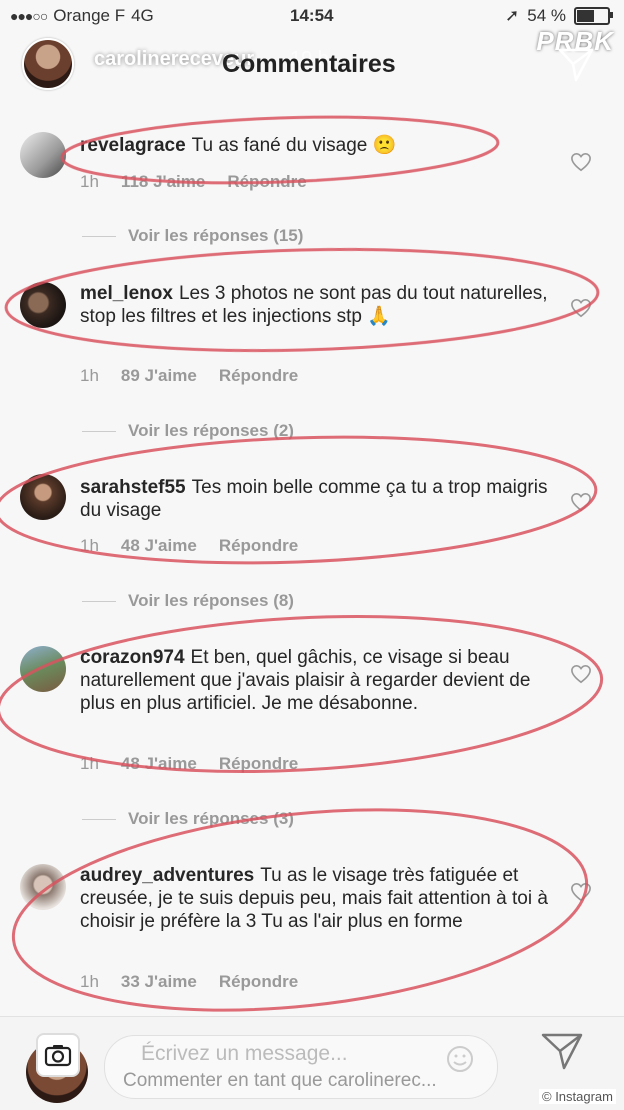 The width and height of the screenshot is (624, 1110). Describe the element at coordinates (132, 657) in the screenshot. I see `comment-username: corazon974` at that location.